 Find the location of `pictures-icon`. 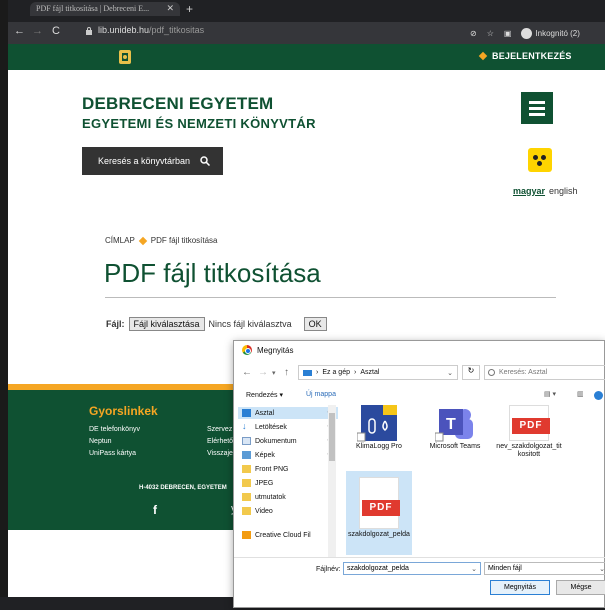

pictures-icon is located at coordinates (246, 455).